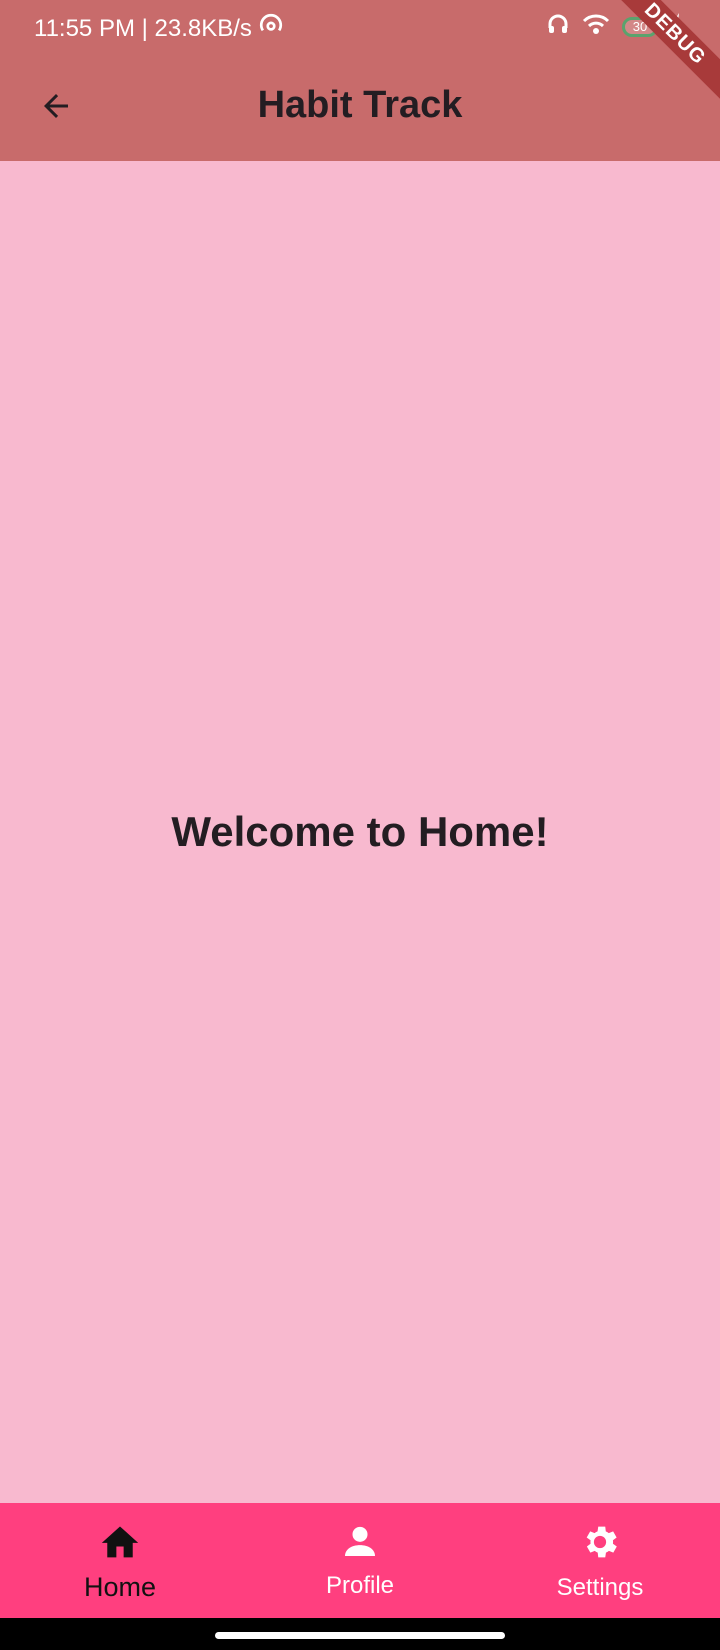 Image resolution: width=720 pixels, height=1650 pixels. I want to click on app-bar: Habit Track, so click(360, 108).